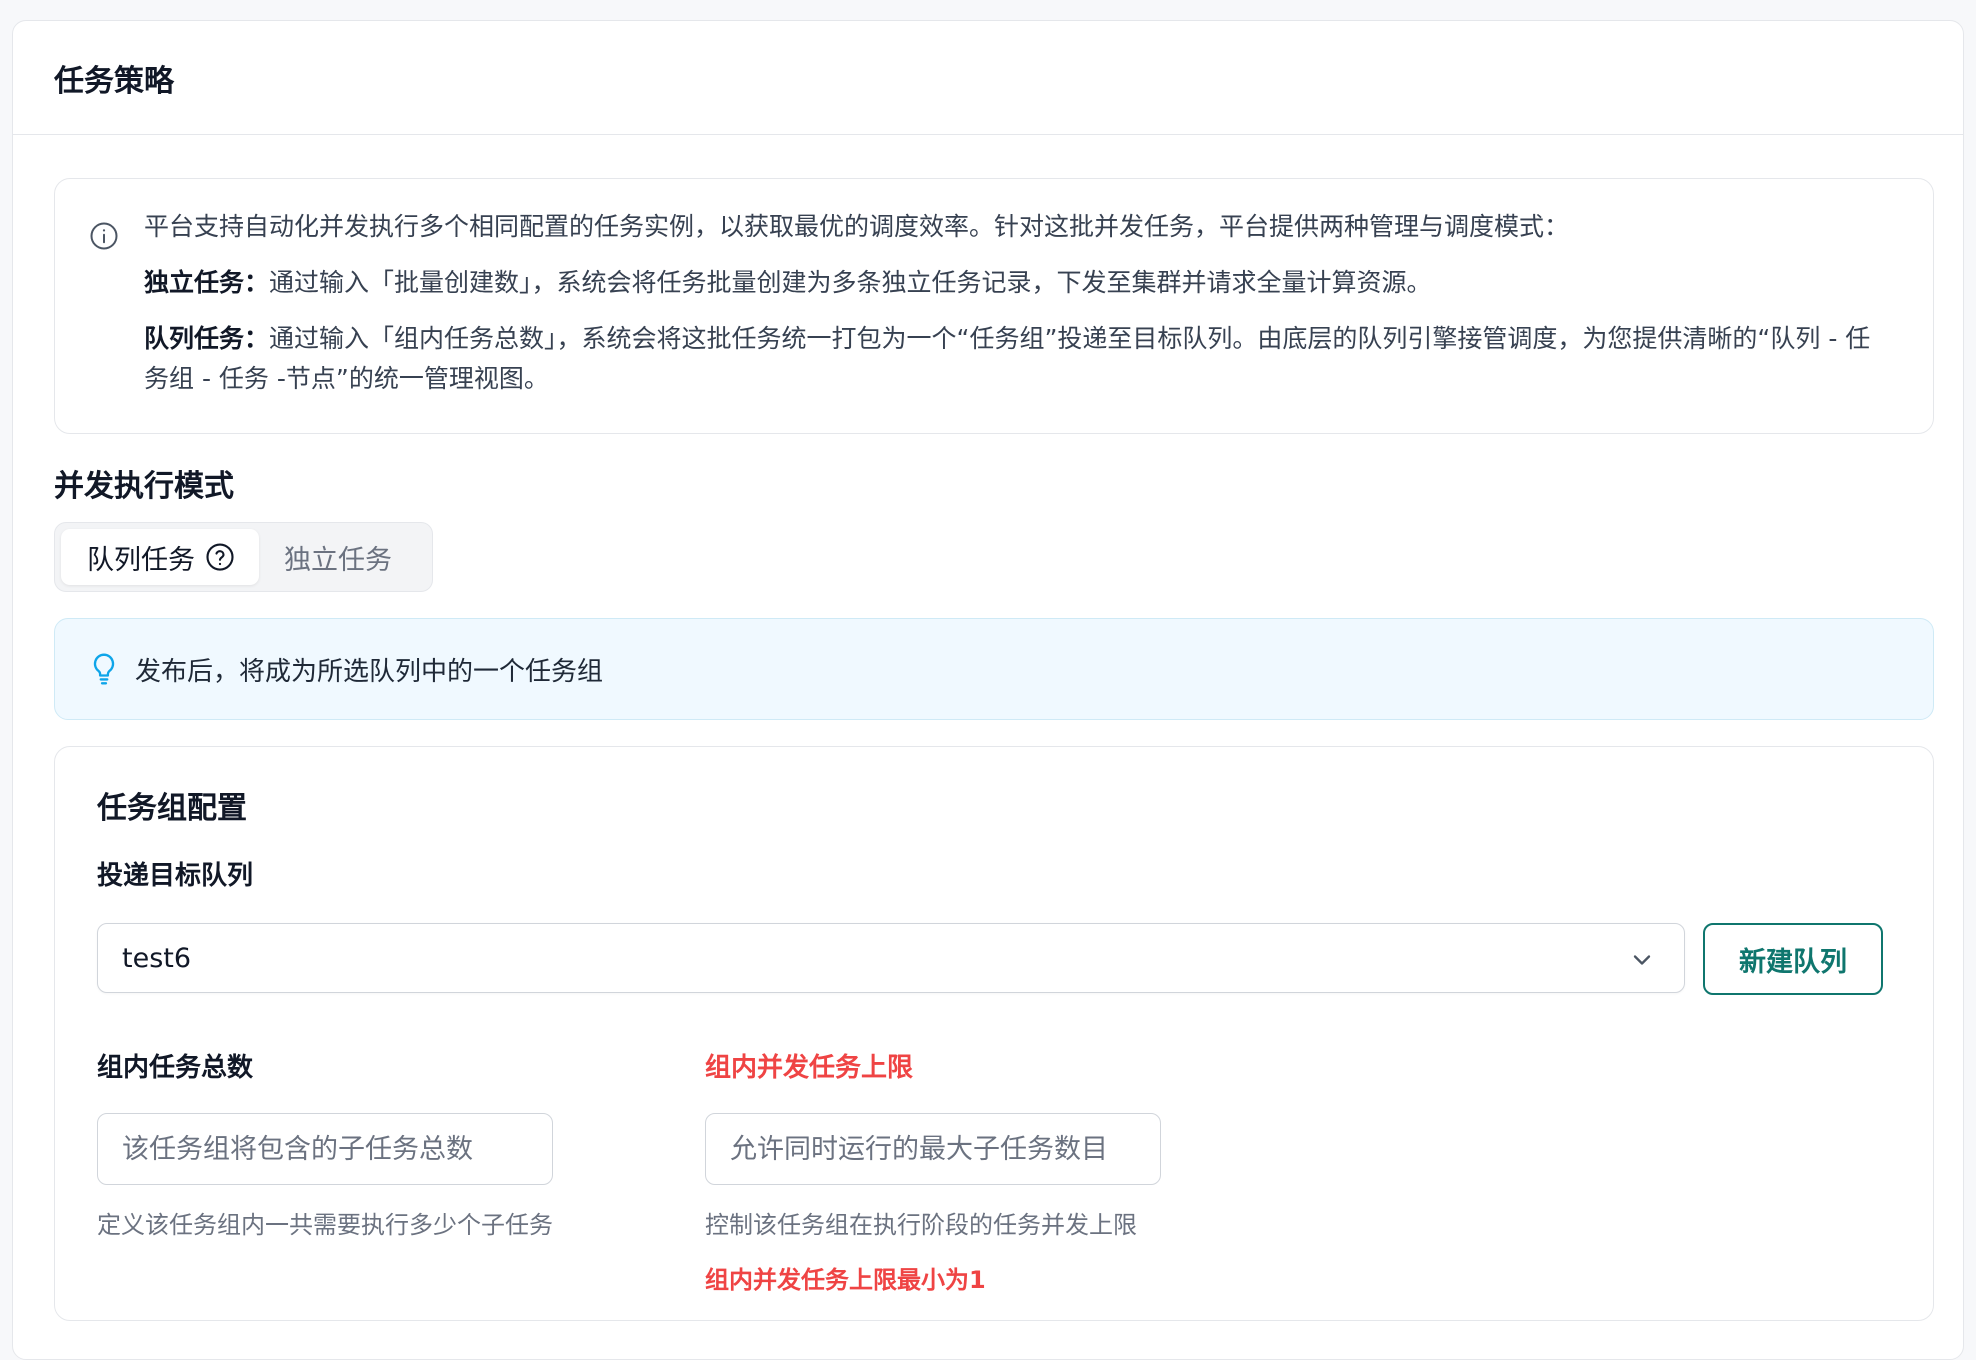 The height and width of the screenshot is (1360, 1976). I want to click on mode-option-independent: 独立任务, so click(345, 557).